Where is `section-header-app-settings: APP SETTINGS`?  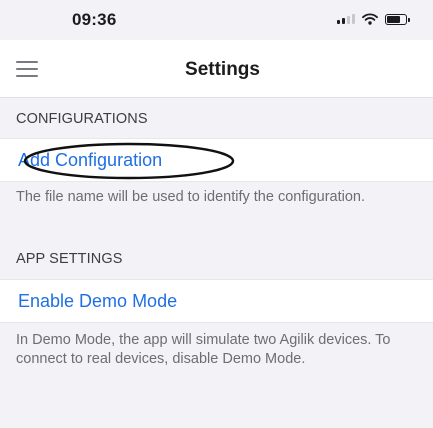
section-header-app-settings: APP SETTINGS is located at coordinates (69, 259).